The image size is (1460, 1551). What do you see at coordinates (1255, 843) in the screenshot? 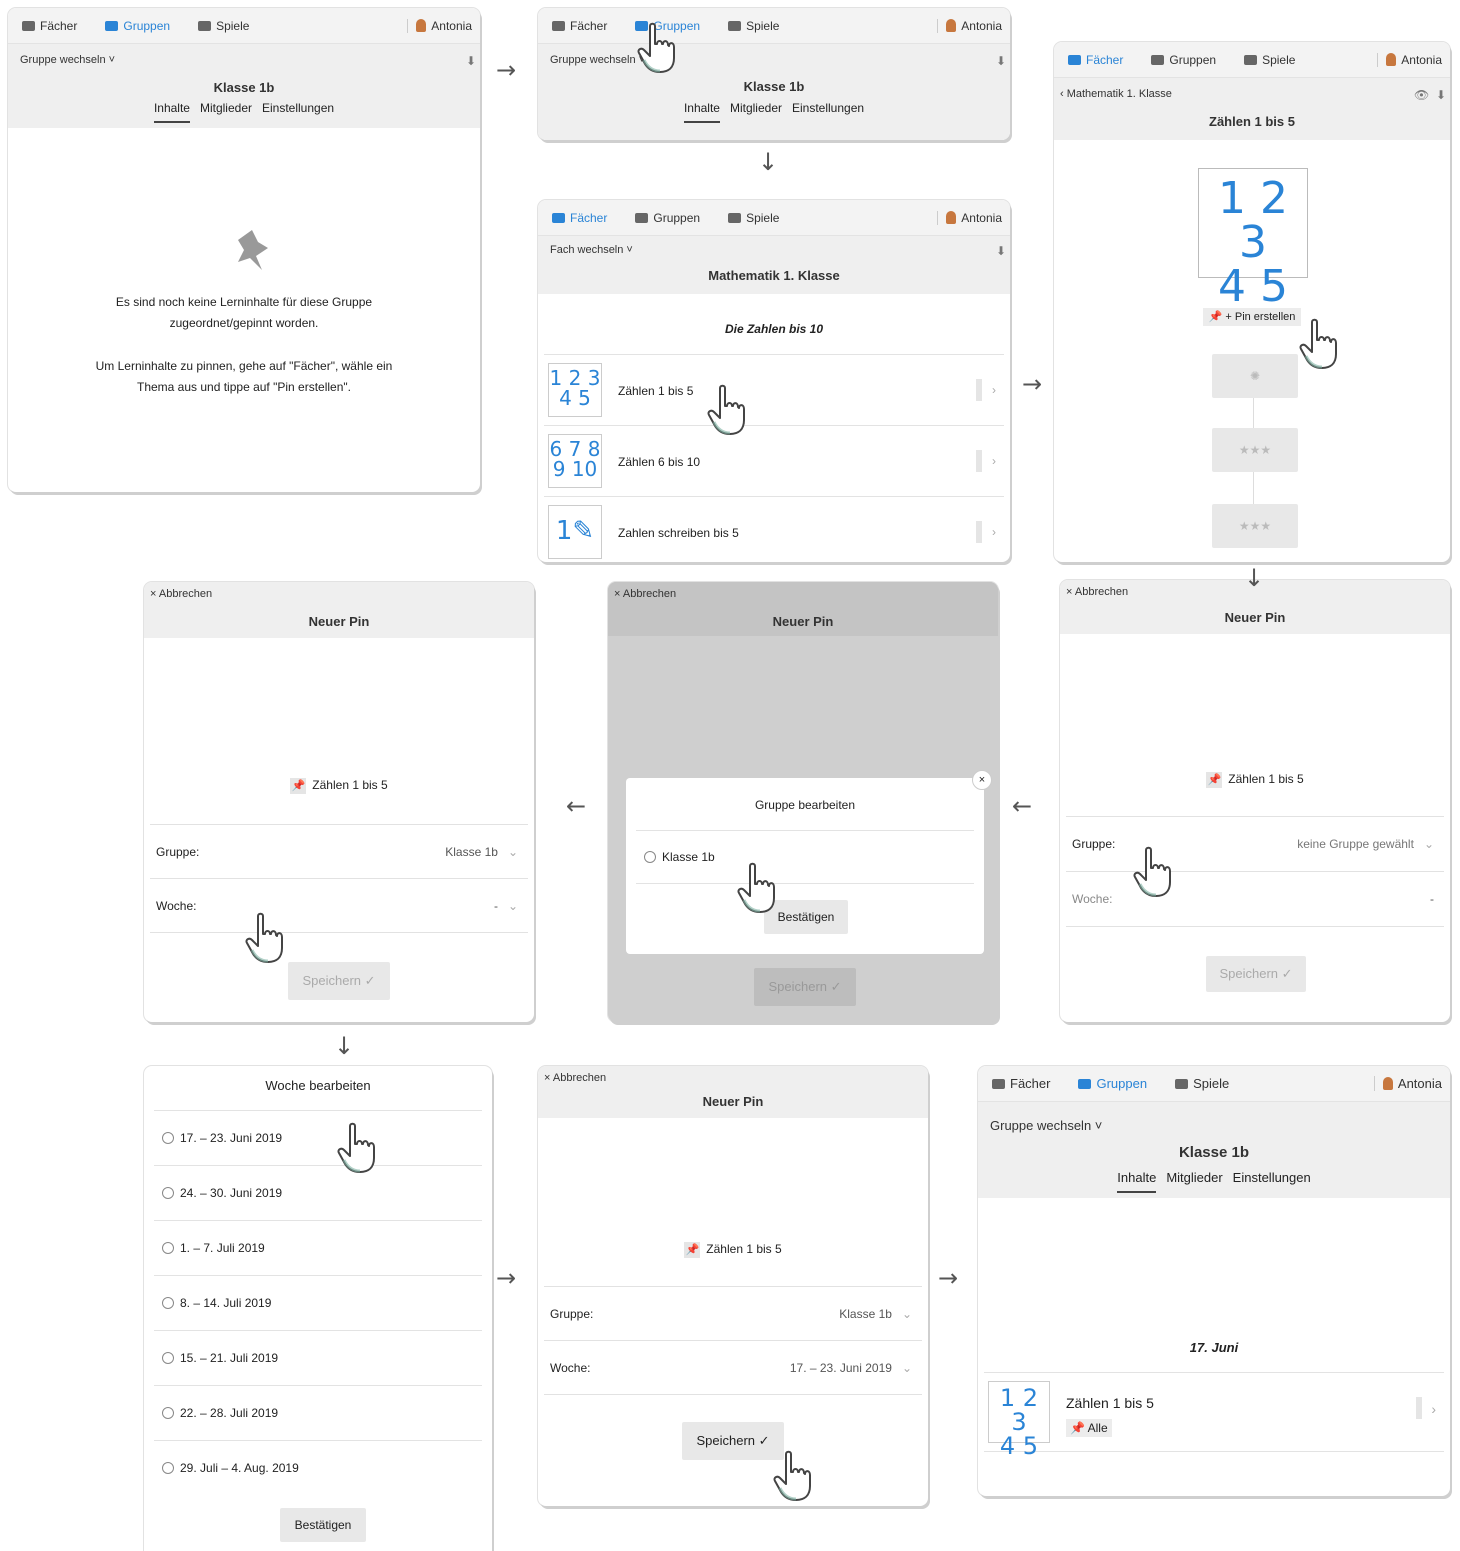
I see `group-field: Gruppe: keine Gruppe gewählt ⌄` at bounding box center [1255, 843].